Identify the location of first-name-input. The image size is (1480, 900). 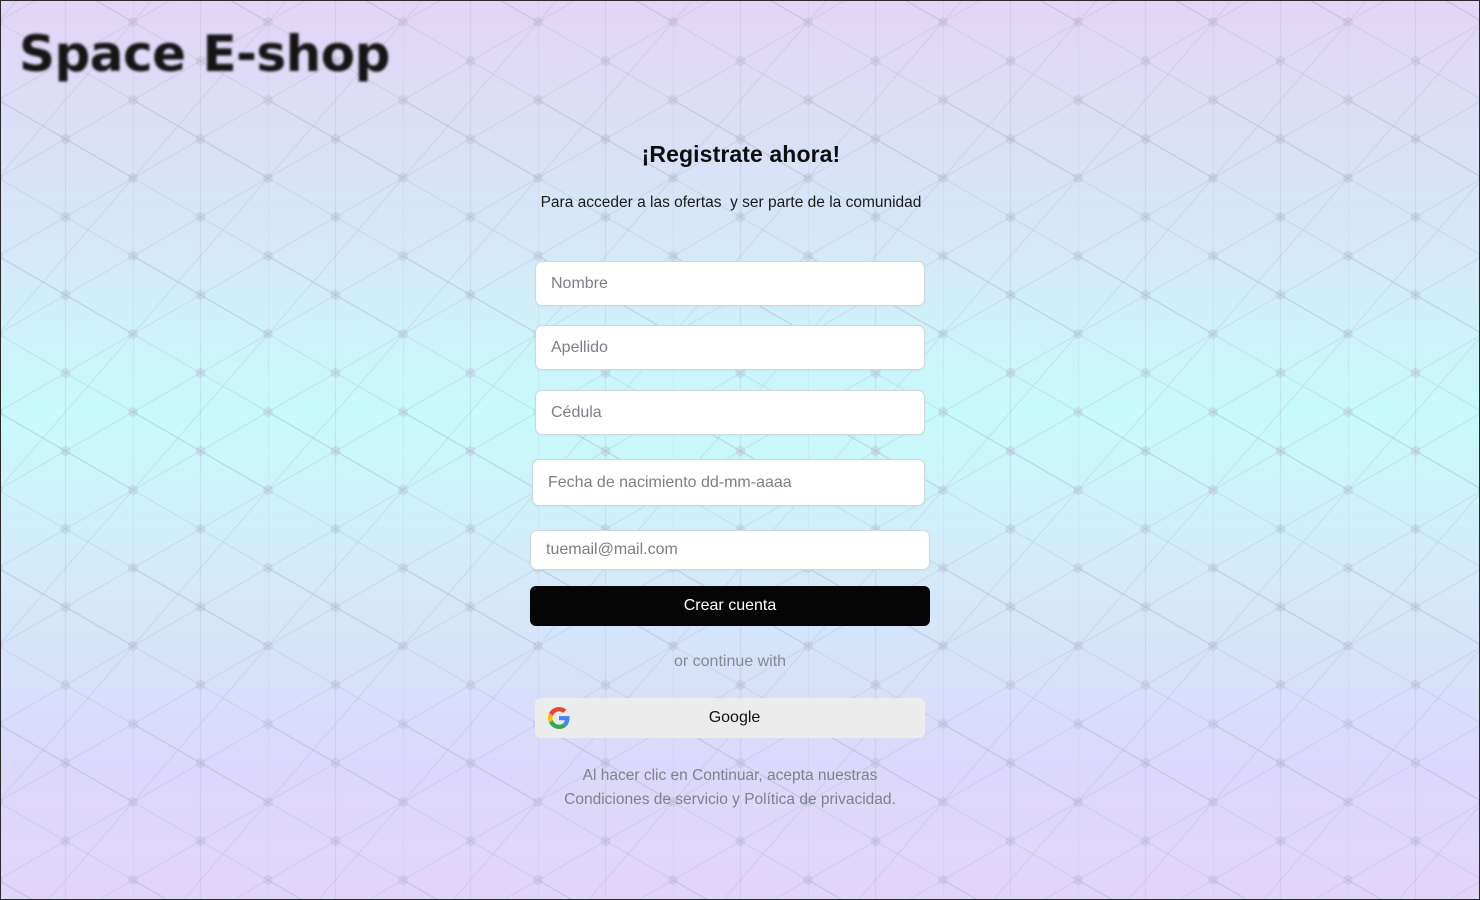
(730, 283).